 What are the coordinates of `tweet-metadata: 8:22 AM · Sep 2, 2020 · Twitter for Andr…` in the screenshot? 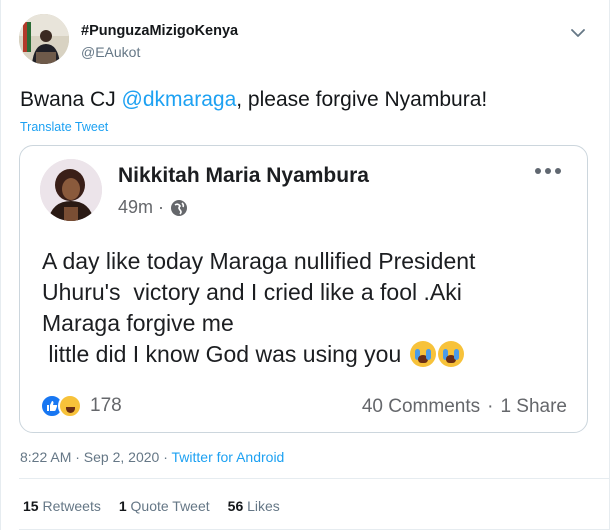 It's located at (152, 457).